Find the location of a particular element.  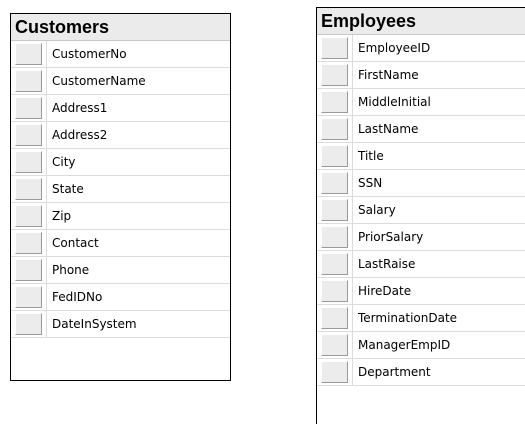

column-row: LastRaise is located at coordinates (421, 264).